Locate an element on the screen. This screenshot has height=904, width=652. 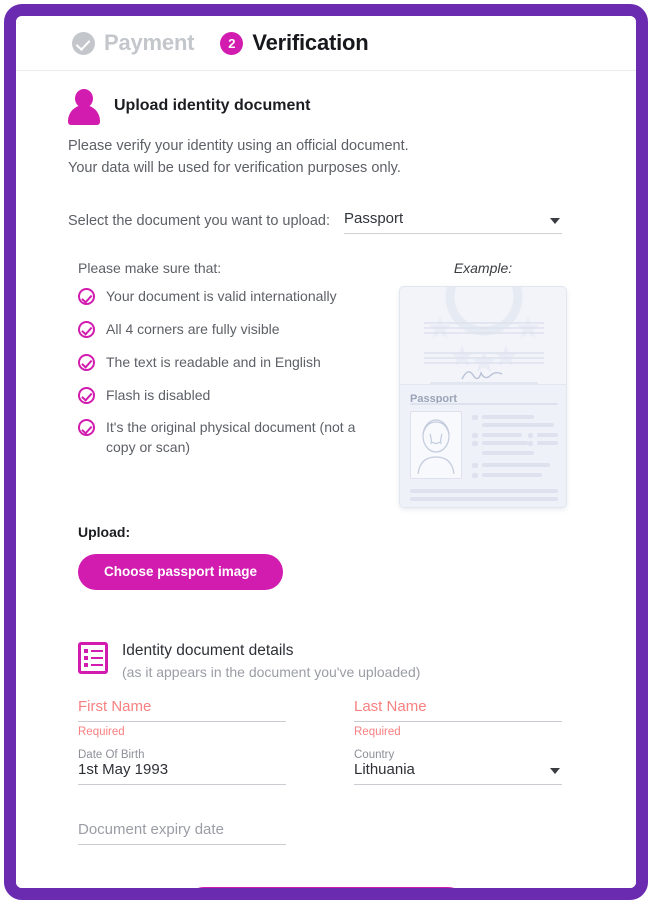
step-verification: 2 Verification is located at coordinates (294, 43).